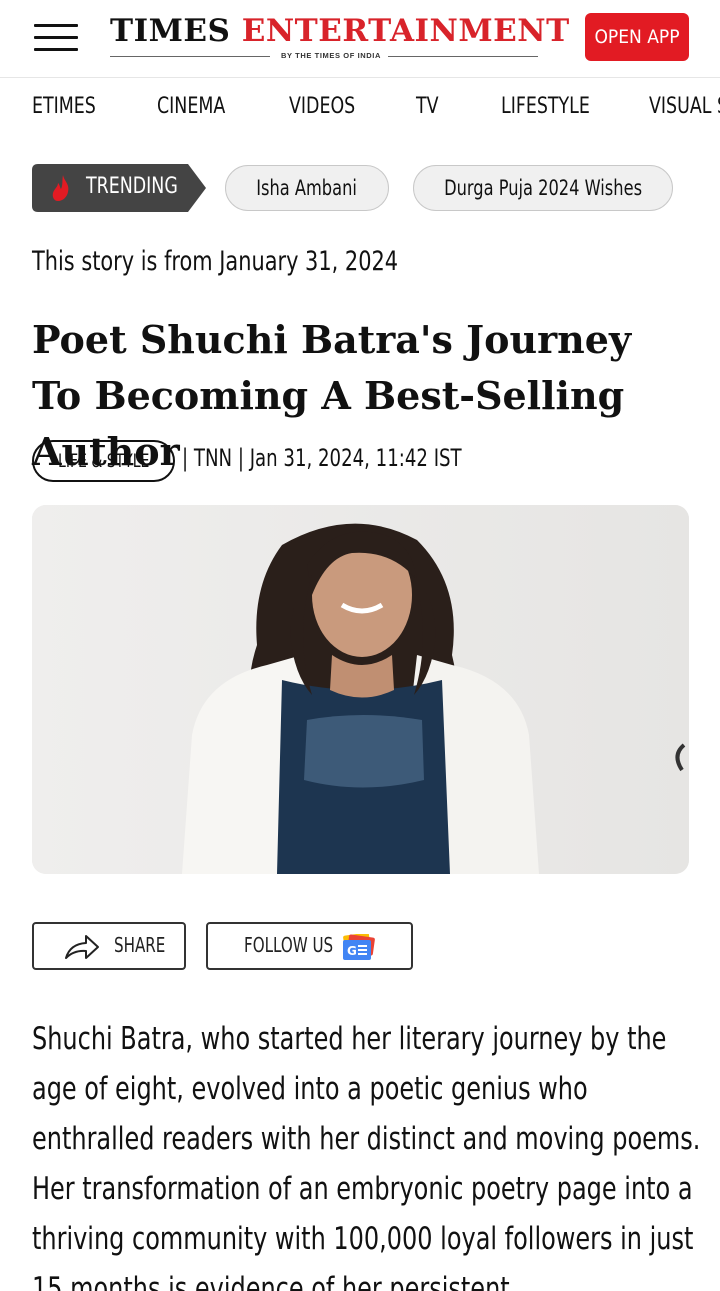  What do you see at coordinates (109, 946) in the screenshot?
I see `share-button: SHARE` at bounding box center [109, 946].